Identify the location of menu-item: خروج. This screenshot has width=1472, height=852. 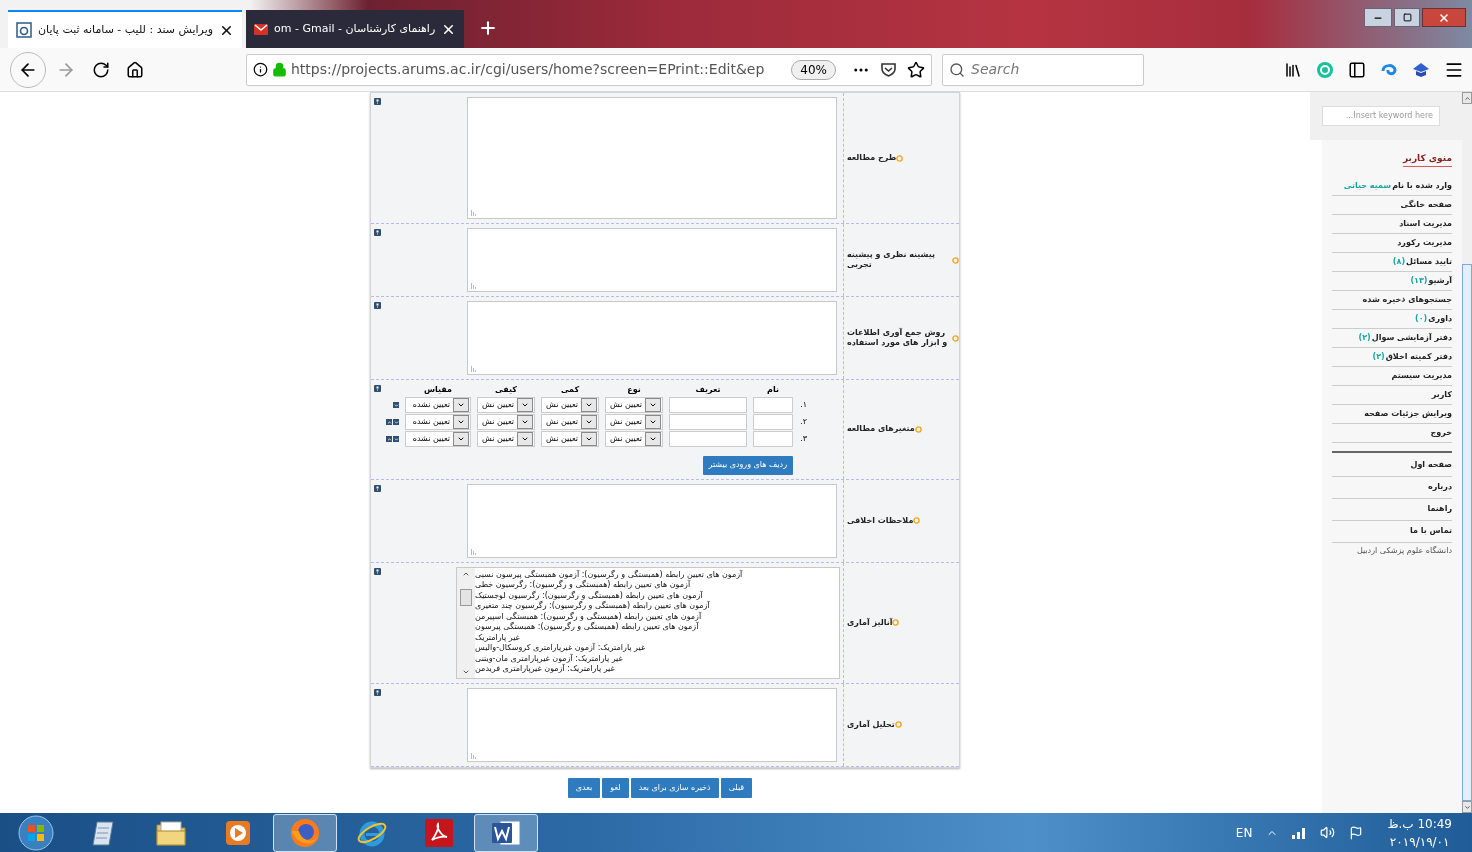
(1392, 433).